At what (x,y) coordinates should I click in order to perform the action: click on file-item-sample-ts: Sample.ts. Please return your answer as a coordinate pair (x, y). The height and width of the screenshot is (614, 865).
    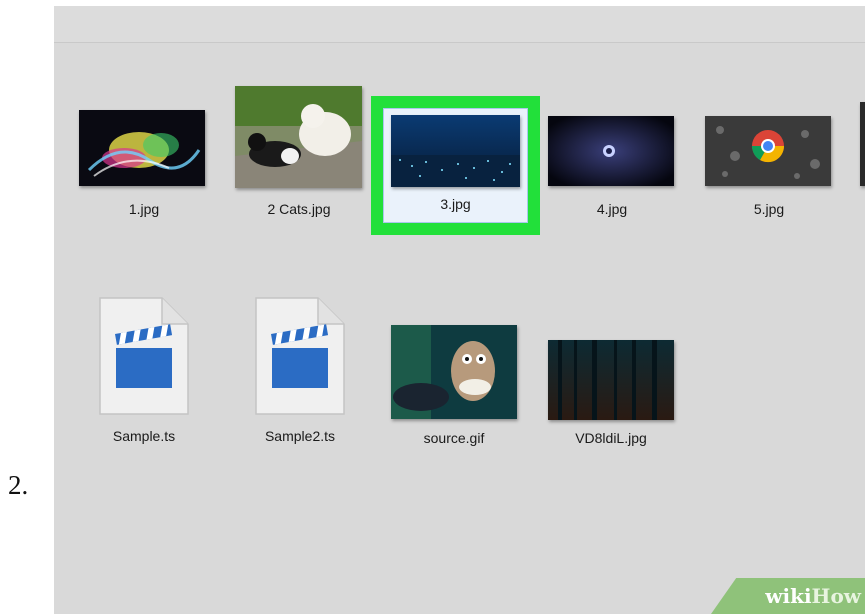
    Looking at the image, I should click on (144, 376).